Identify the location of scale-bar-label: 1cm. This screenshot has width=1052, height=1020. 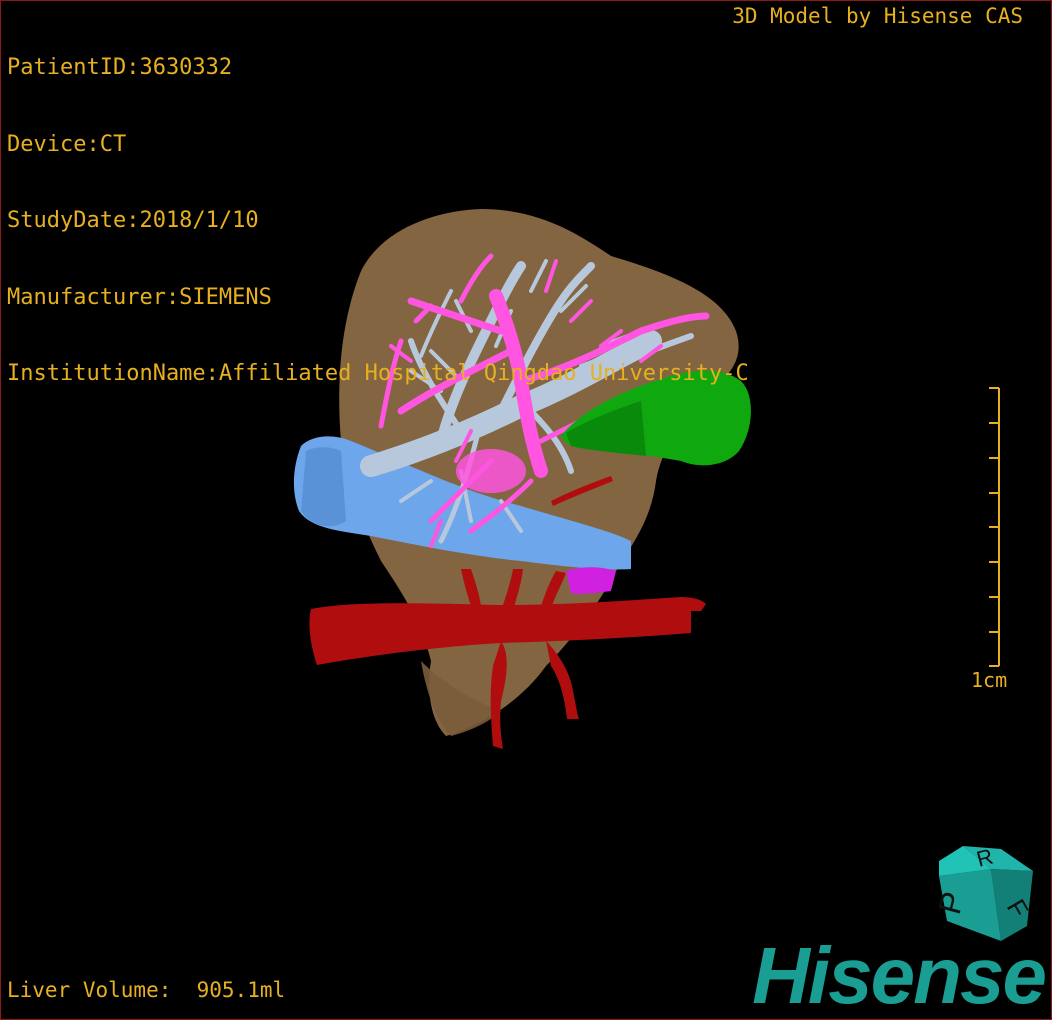
(989, 680).